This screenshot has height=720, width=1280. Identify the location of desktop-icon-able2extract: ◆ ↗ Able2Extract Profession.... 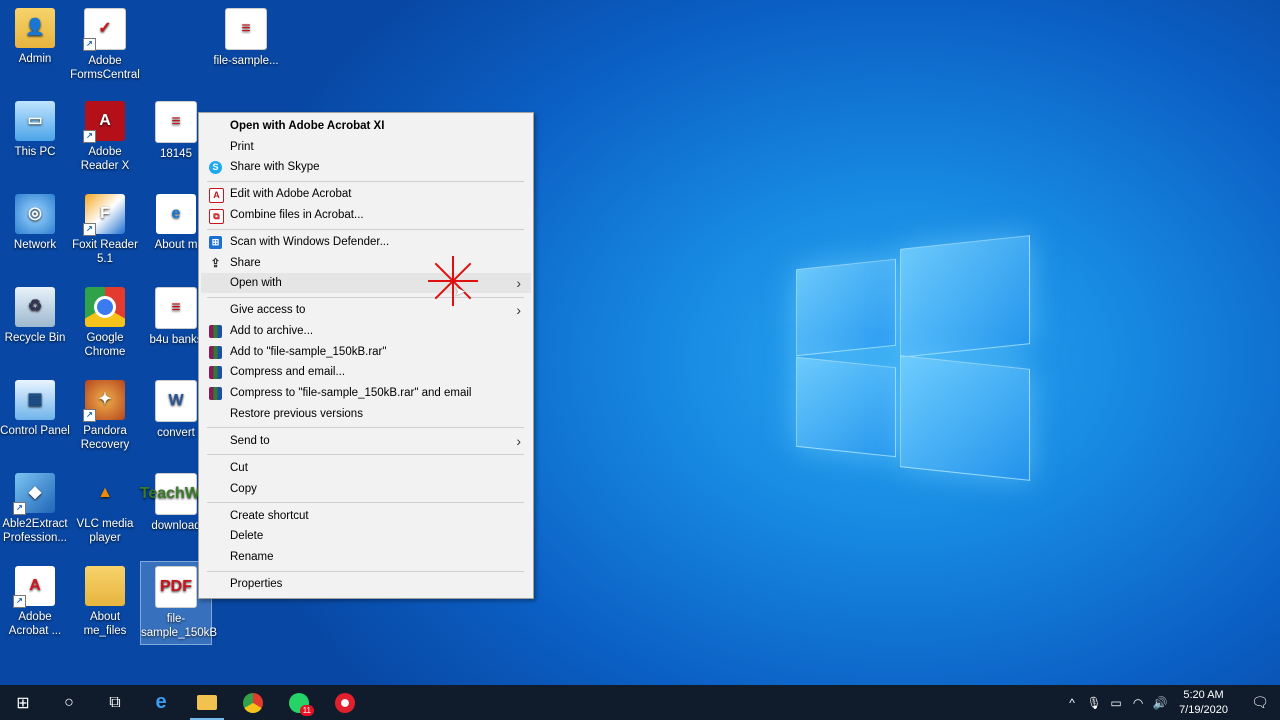
(35, 509).